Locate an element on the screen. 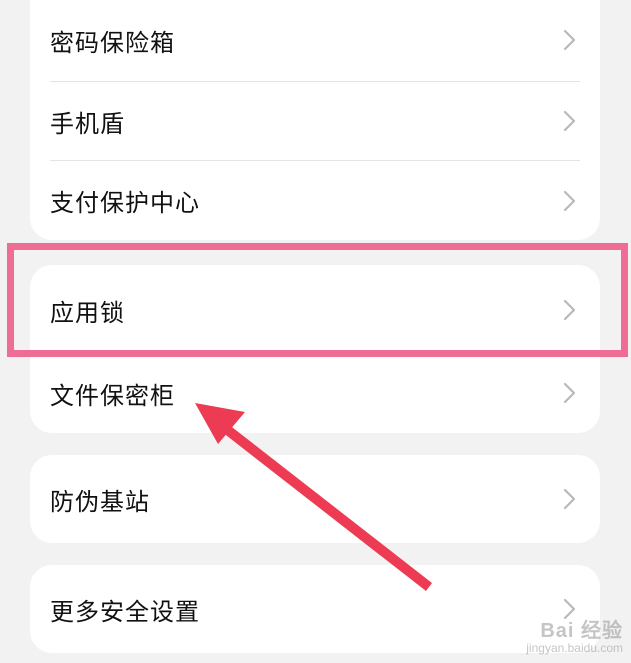 Image resolution: width=631 pixels, height=663 pixels. list-item-more-security-settings: 更多安全设置 is located at coordinates (315, 609).